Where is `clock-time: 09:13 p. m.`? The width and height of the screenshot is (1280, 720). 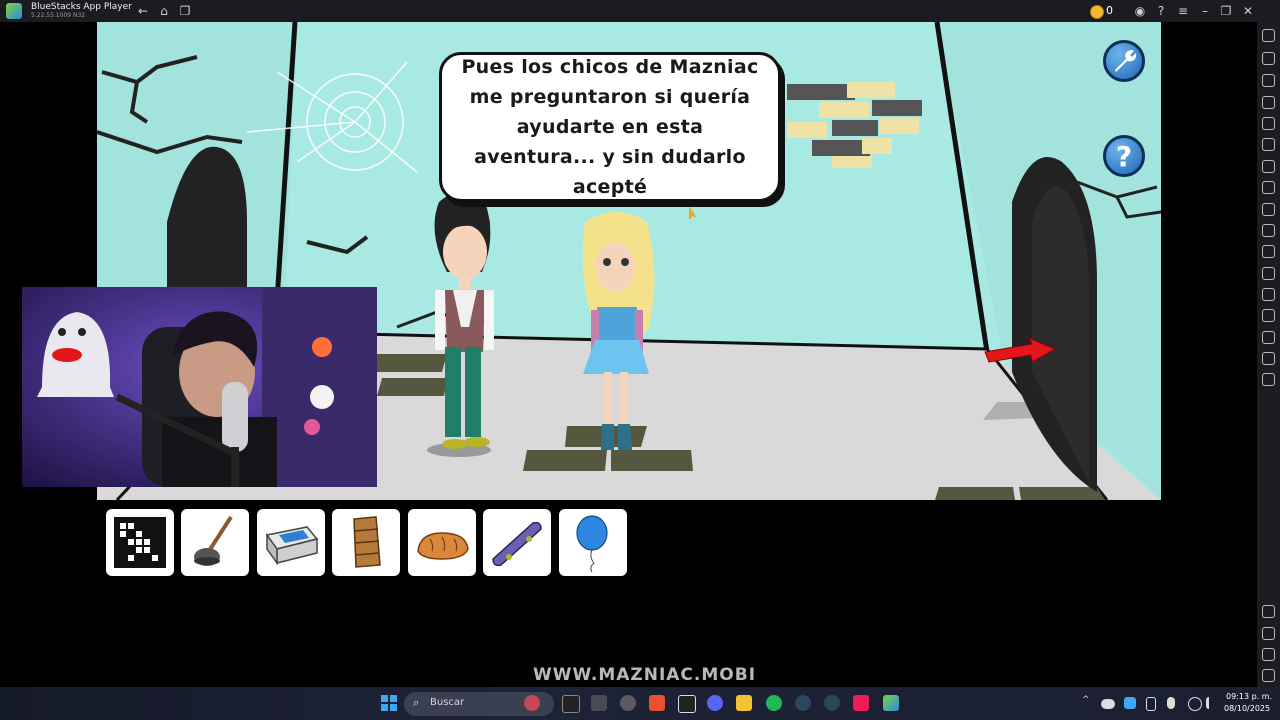
clock-time: 09:13 p. m. is located at coordinates (1249, 696).